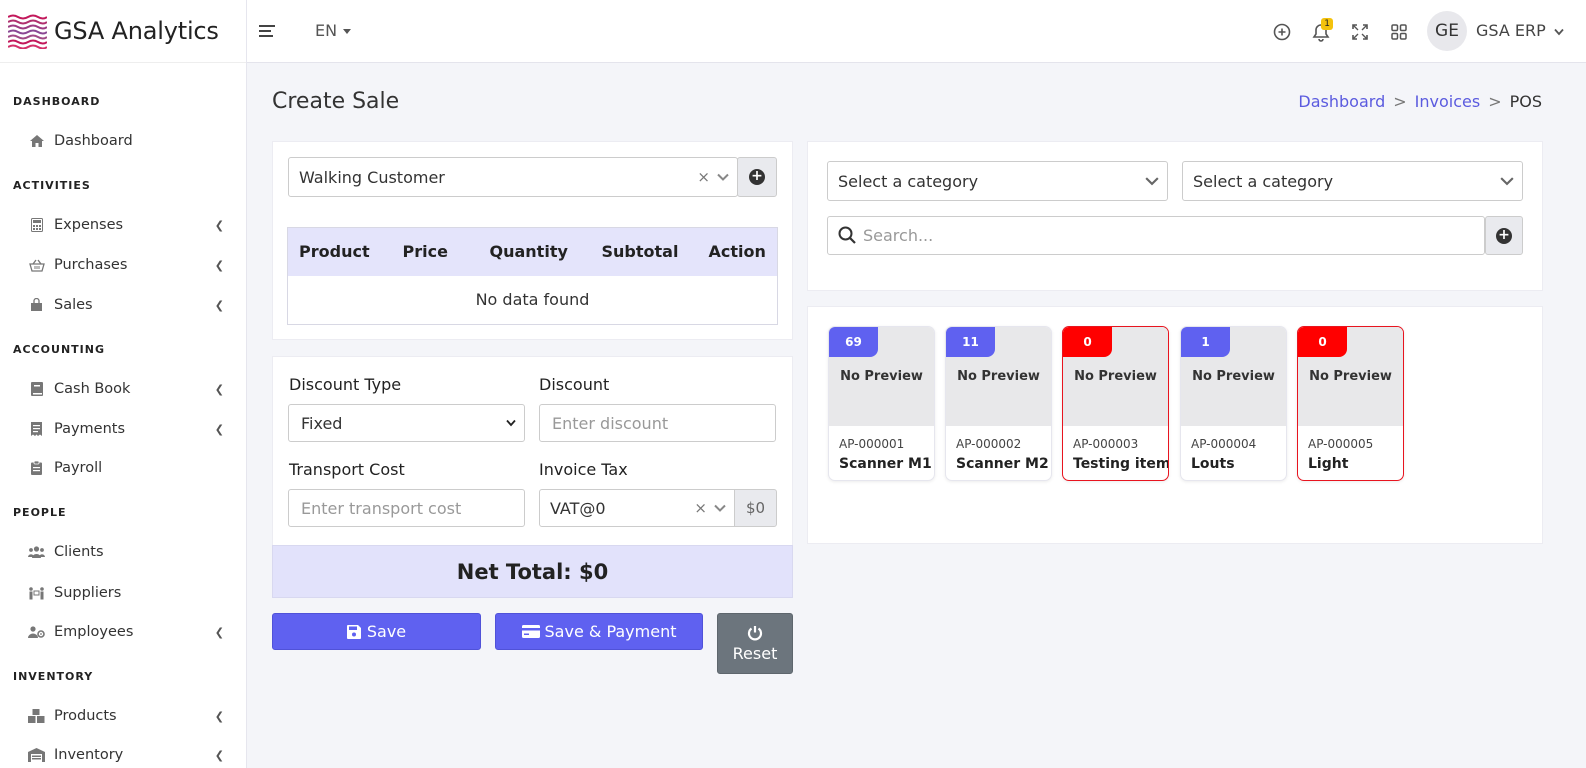 The width and height of the screenshot is (1586, 768). What do you see at coordinates (610, 631) in the screenshot?
I see `save-payment-label: Save & Payment` at bounding box center [610, 631].